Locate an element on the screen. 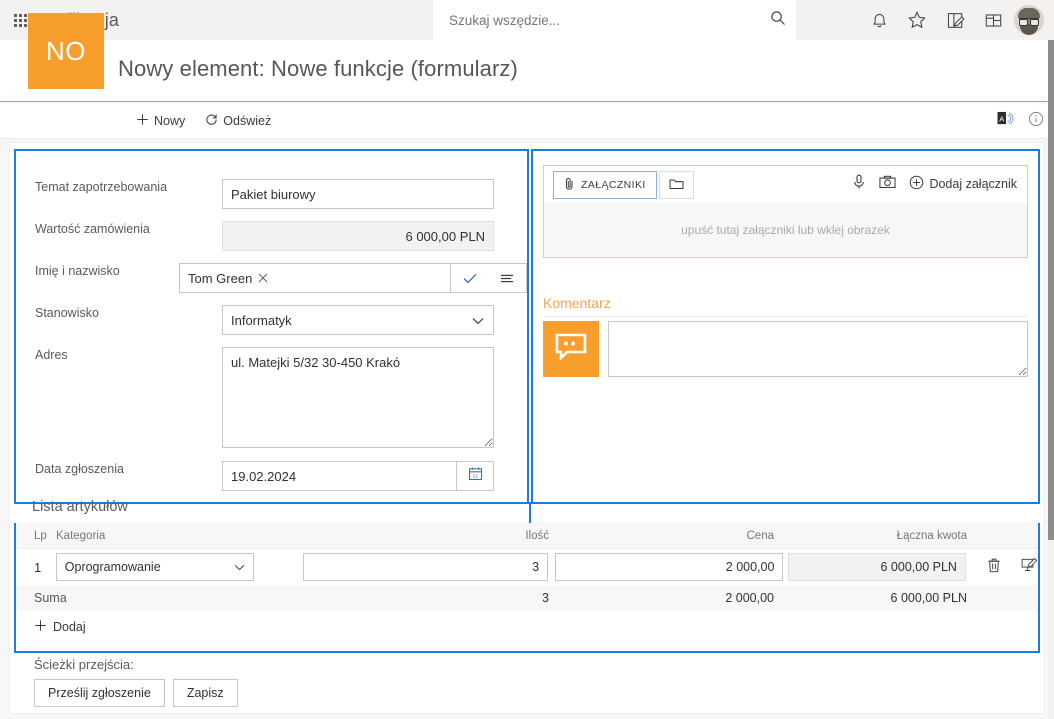  dropzone-text: upuść tutaj załączniki lub wklej obrazek is located at coordinates (785, 230).